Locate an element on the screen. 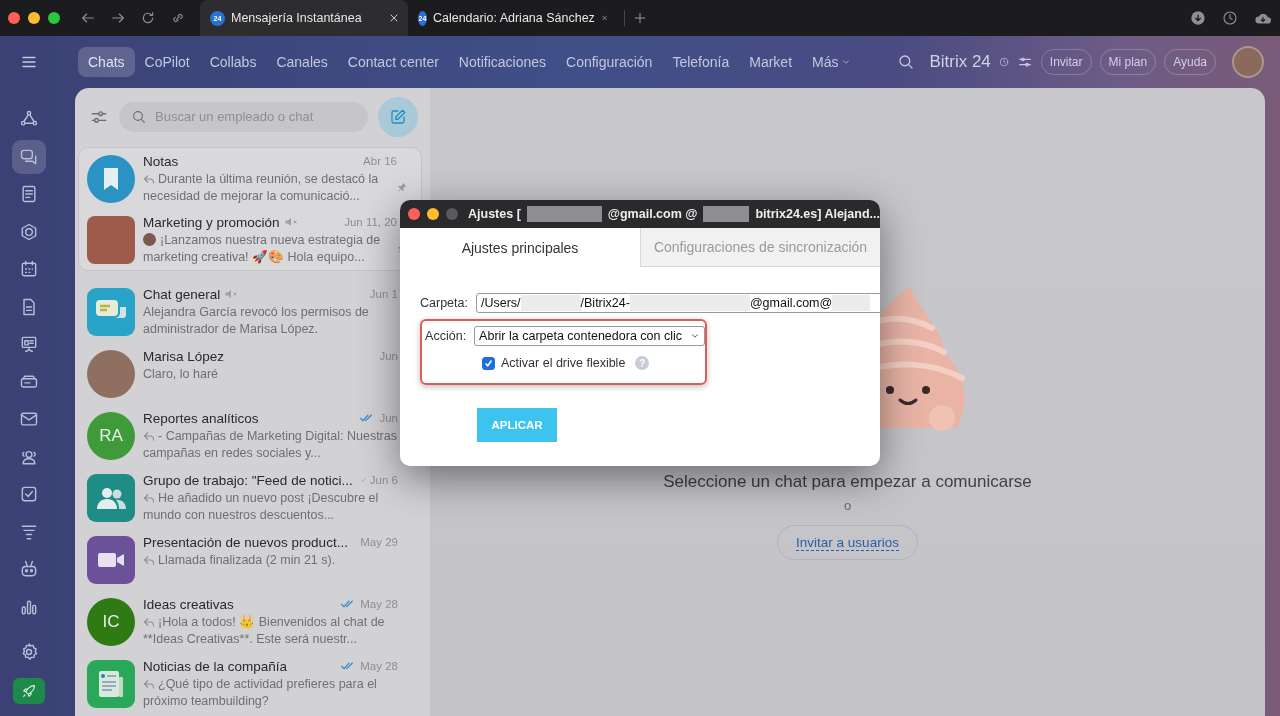  chat-list-item: Presentación de nuevos product... May 29 Llamada finalizada (2 min 21 s). is located at coordinates (246, 560).